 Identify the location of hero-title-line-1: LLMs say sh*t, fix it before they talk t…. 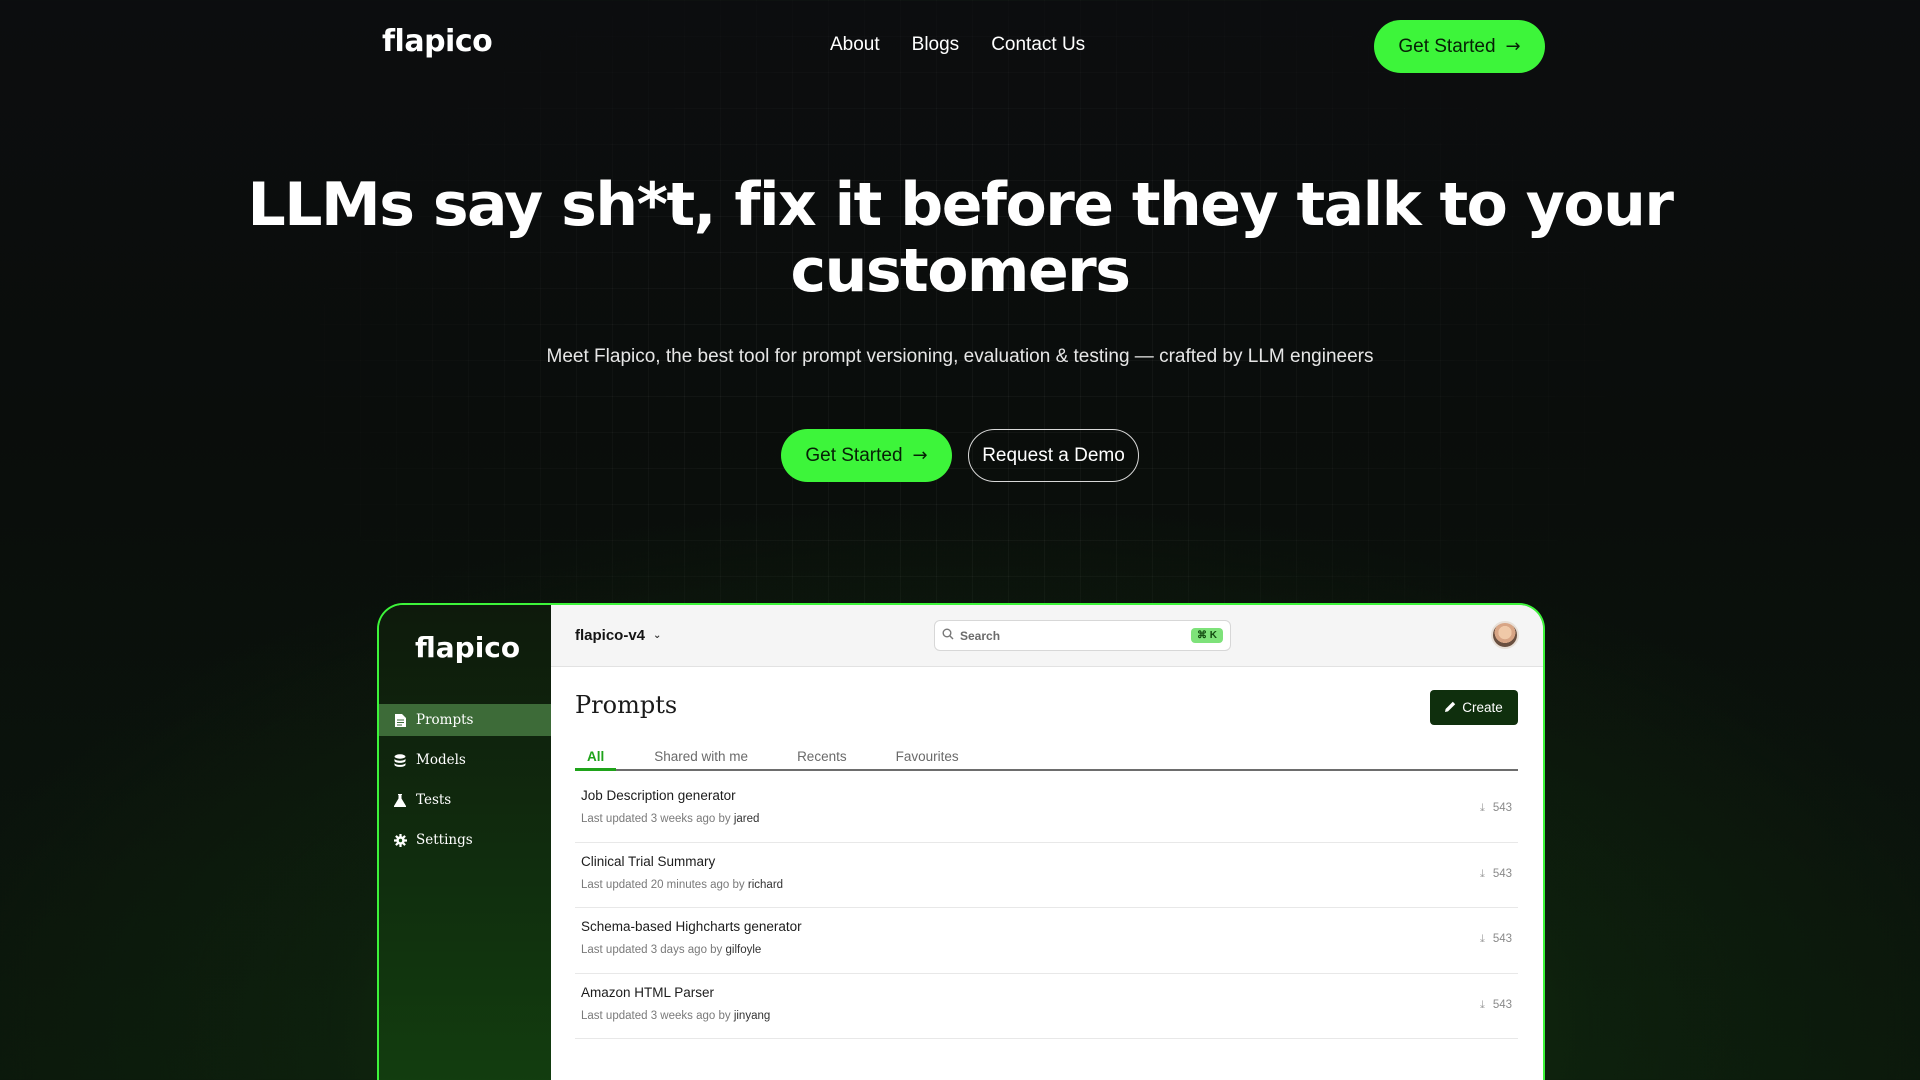
(960, 205).